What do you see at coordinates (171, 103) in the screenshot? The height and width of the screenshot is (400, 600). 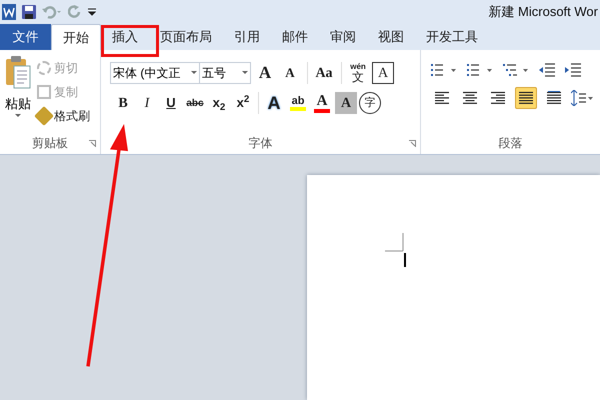 I see `underline-button: U` at bounding box center [171, 103].